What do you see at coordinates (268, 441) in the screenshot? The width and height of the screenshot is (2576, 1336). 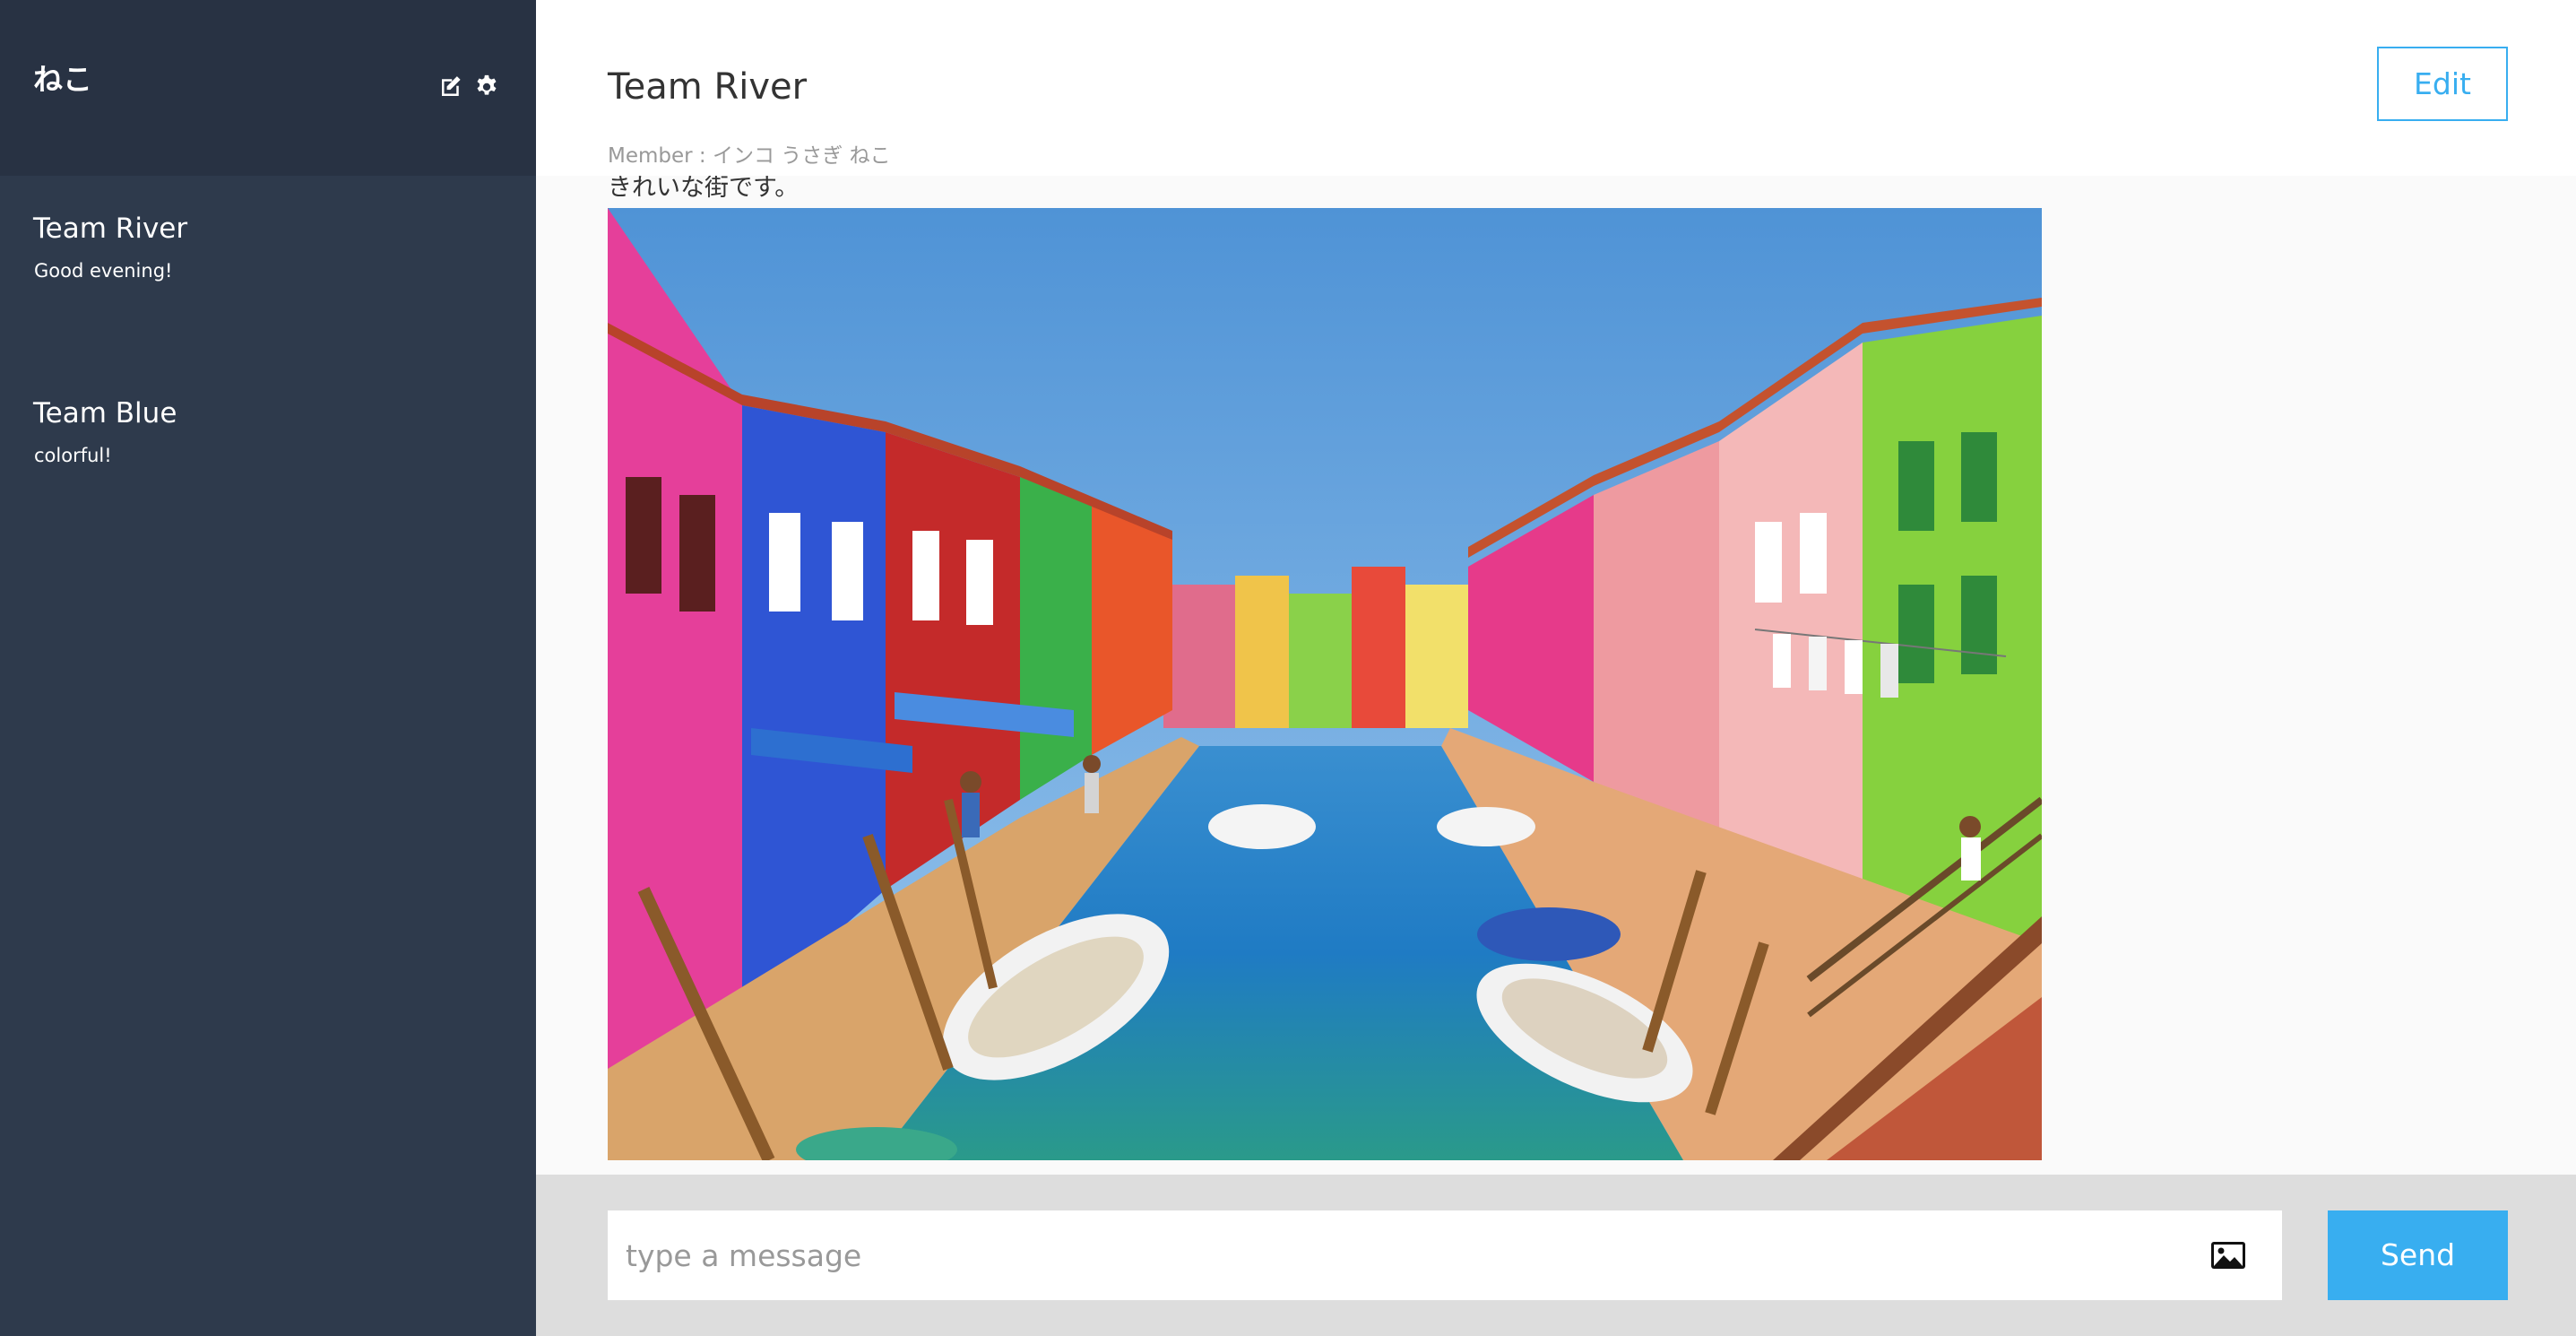 I see `sidebar-group-team-blue: Team Blue colorful!` at bounding box center [268, 441].